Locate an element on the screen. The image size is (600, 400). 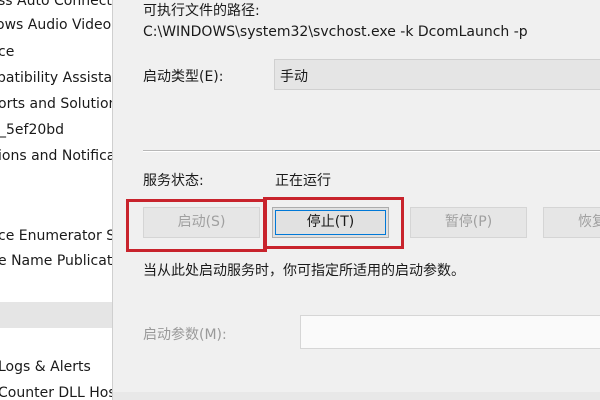
pause-button: 暂停(P) is located at coordinates (468, 222).